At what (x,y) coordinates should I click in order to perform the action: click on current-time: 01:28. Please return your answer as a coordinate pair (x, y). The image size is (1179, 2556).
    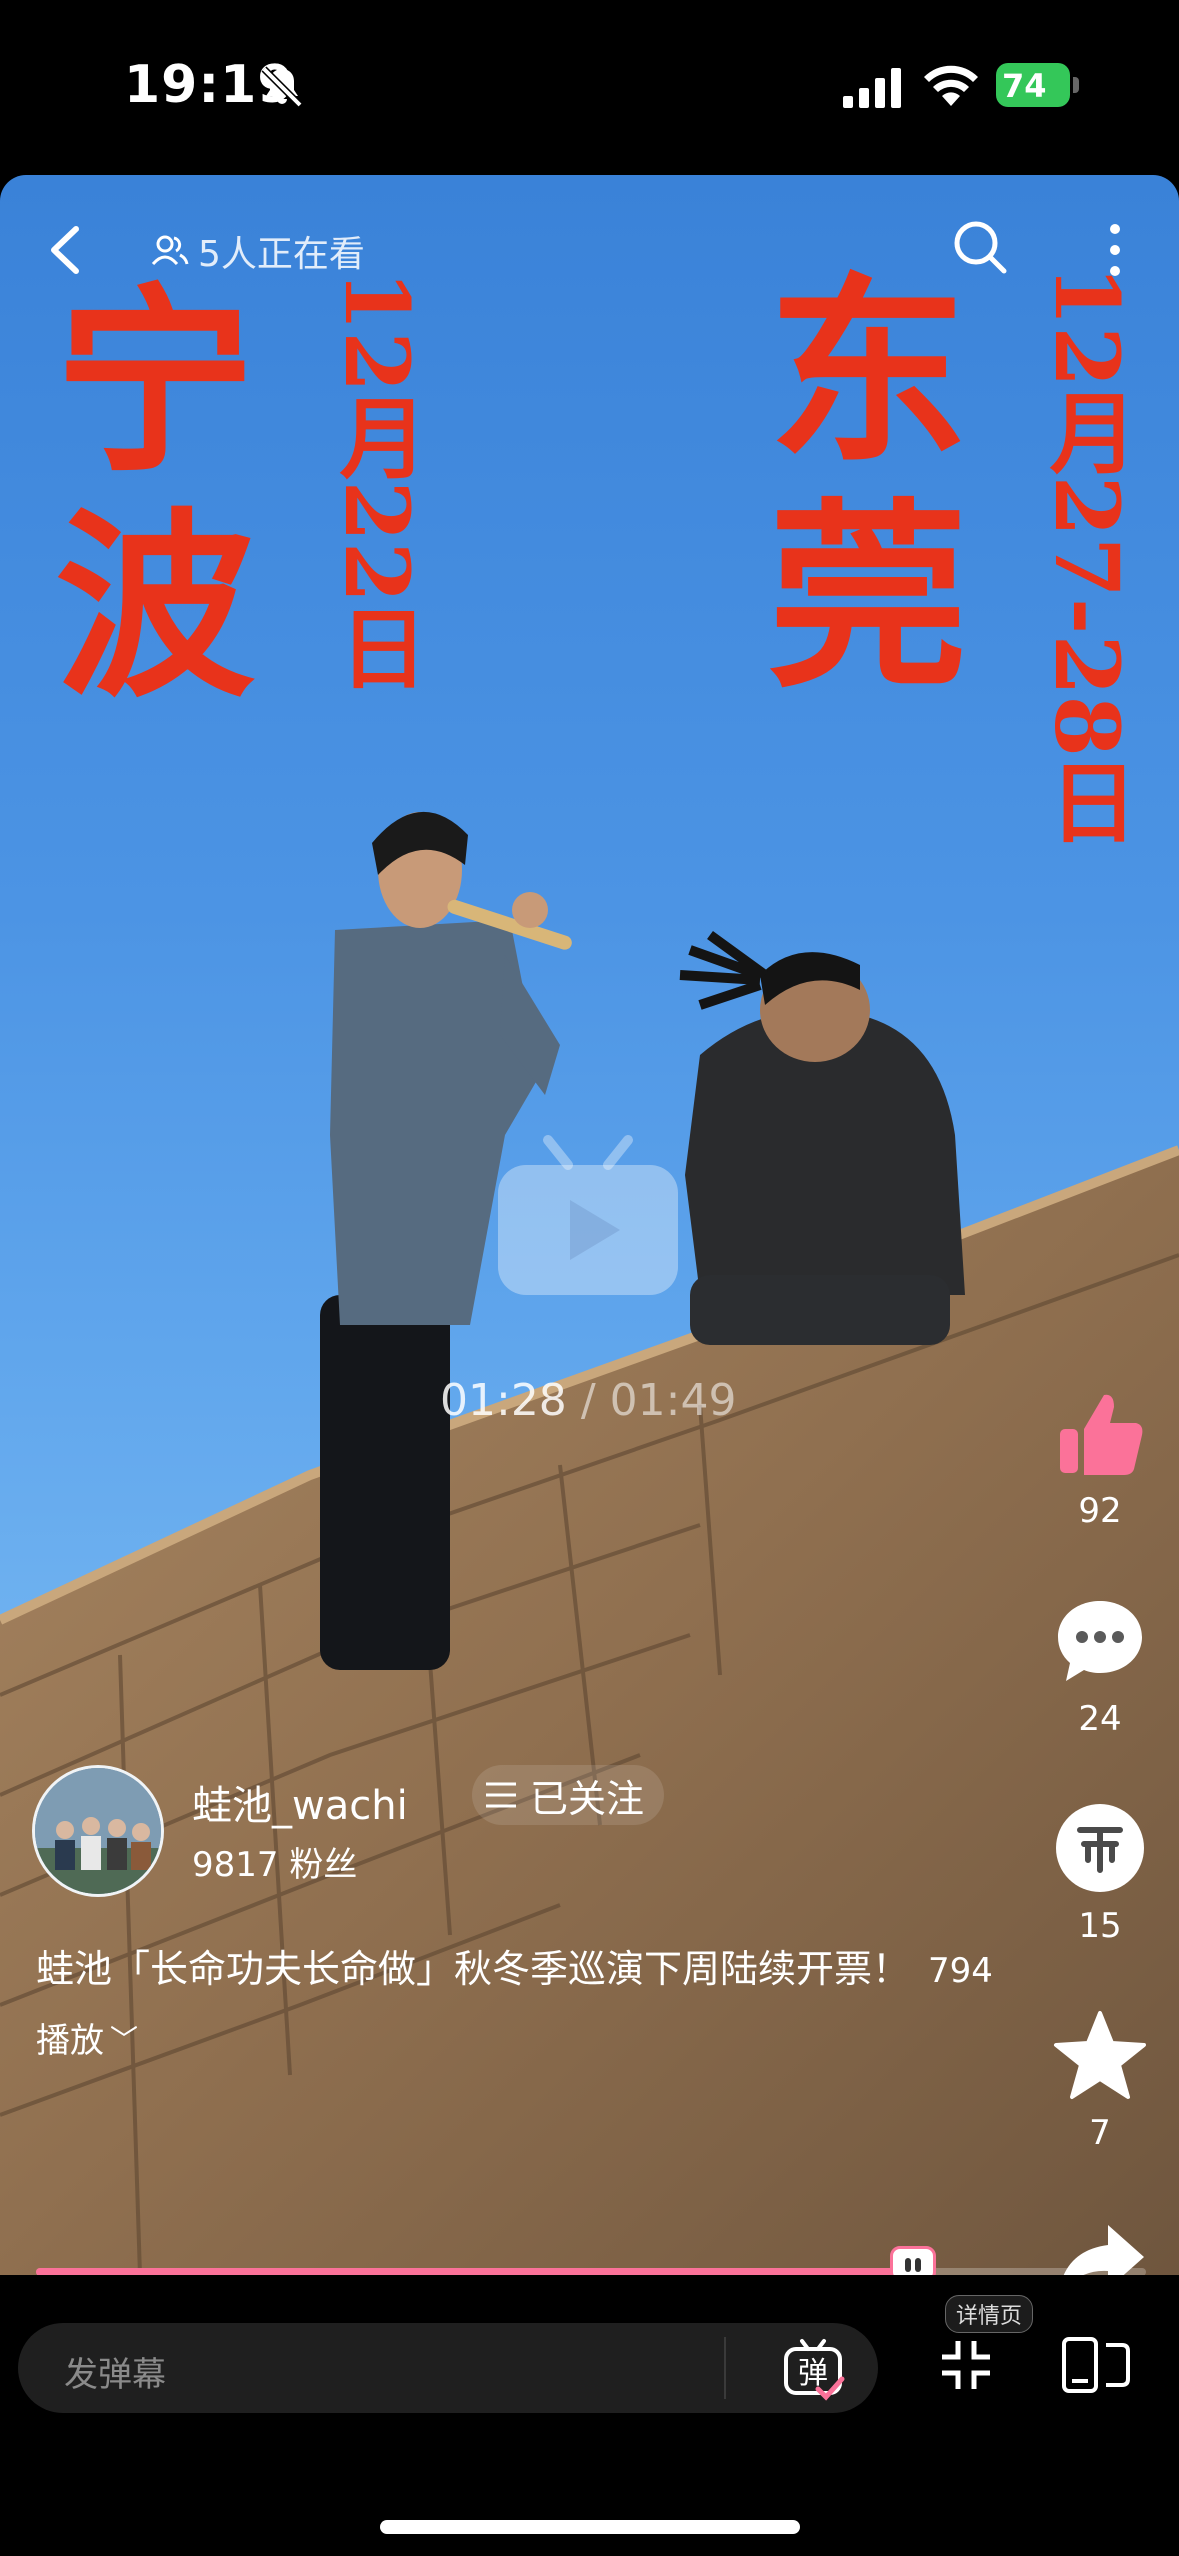
    Looking at the image, I should click on (503, 1400).